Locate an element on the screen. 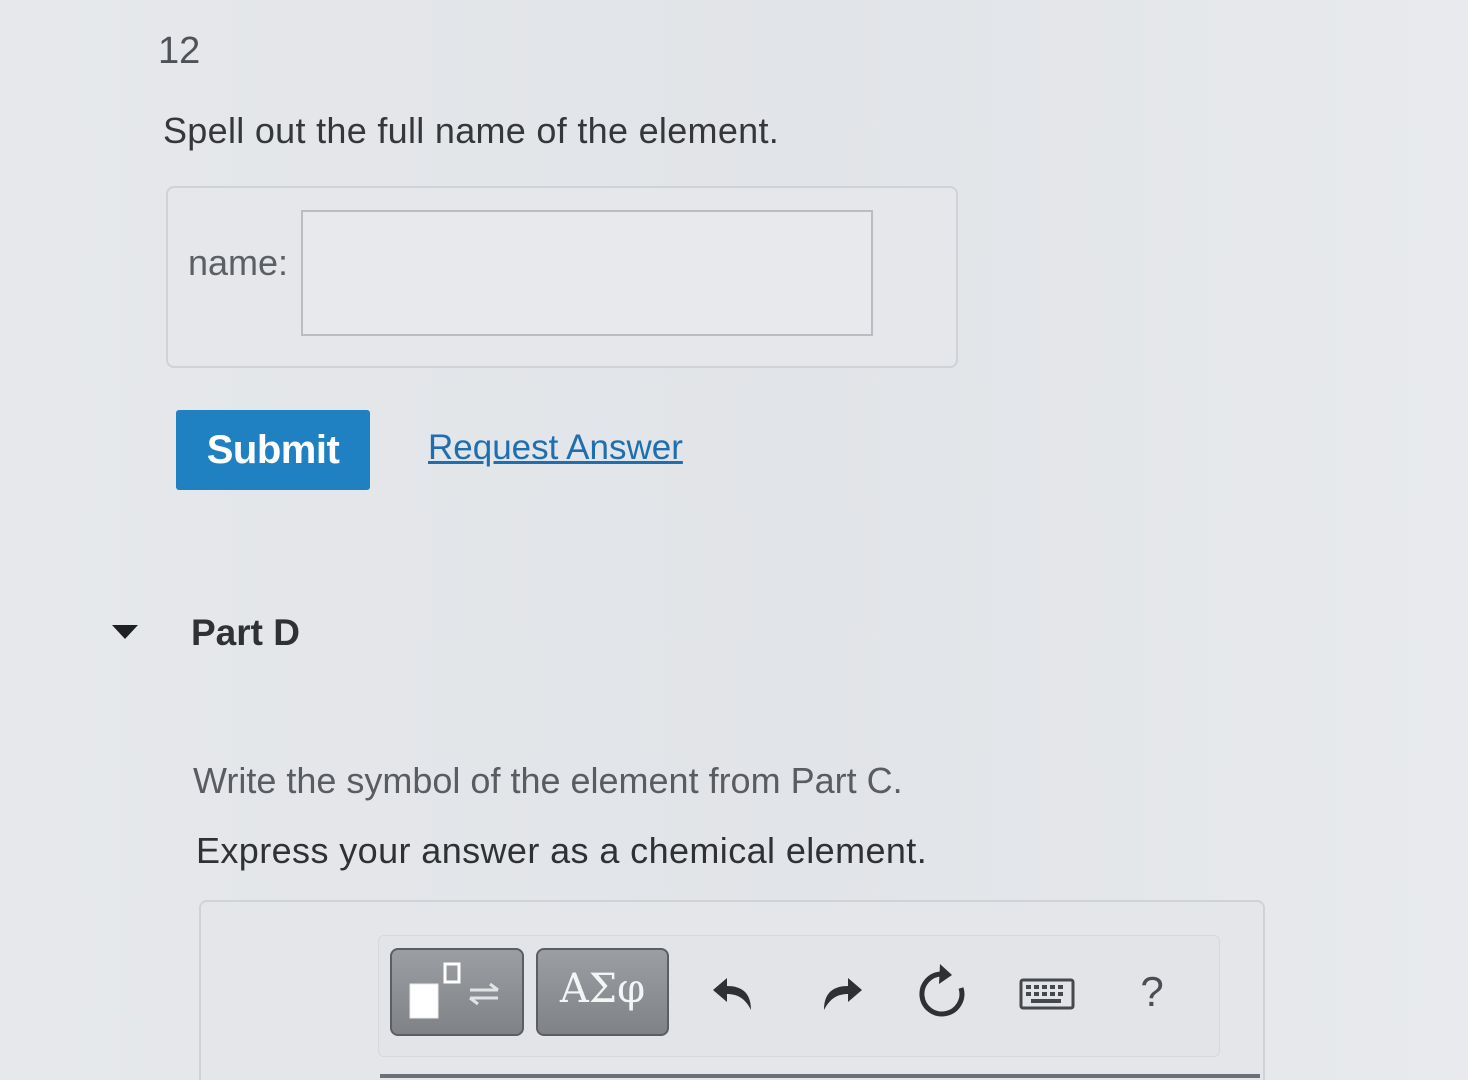  undo-button is located at coordinates (735, 992).